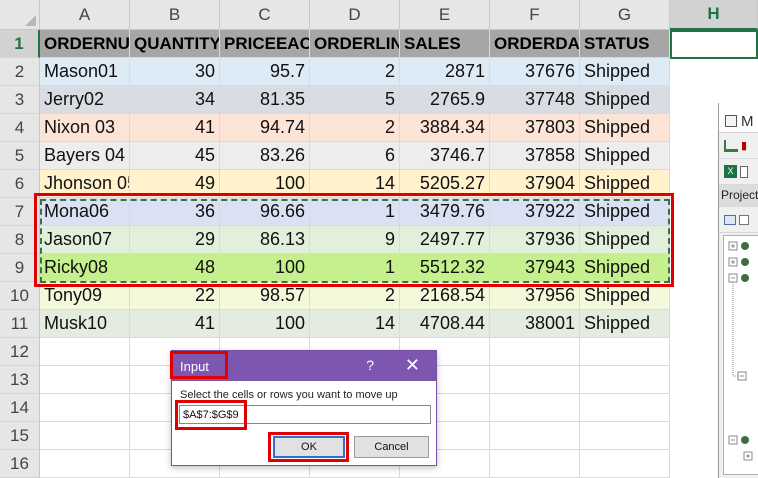 The image size is (758, 478). Describe the element at coordinates (355, 240) in the screenshot. I see `table-cell: 9` at that location.